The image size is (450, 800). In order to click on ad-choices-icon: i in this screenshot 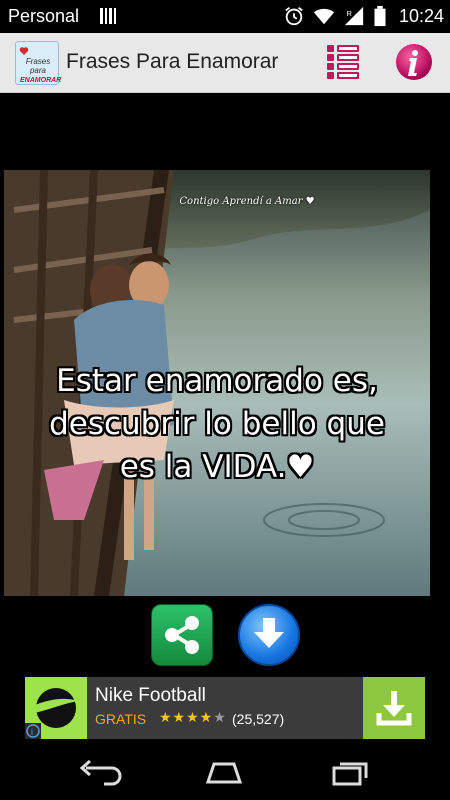, I will do `click(33, 731)`.